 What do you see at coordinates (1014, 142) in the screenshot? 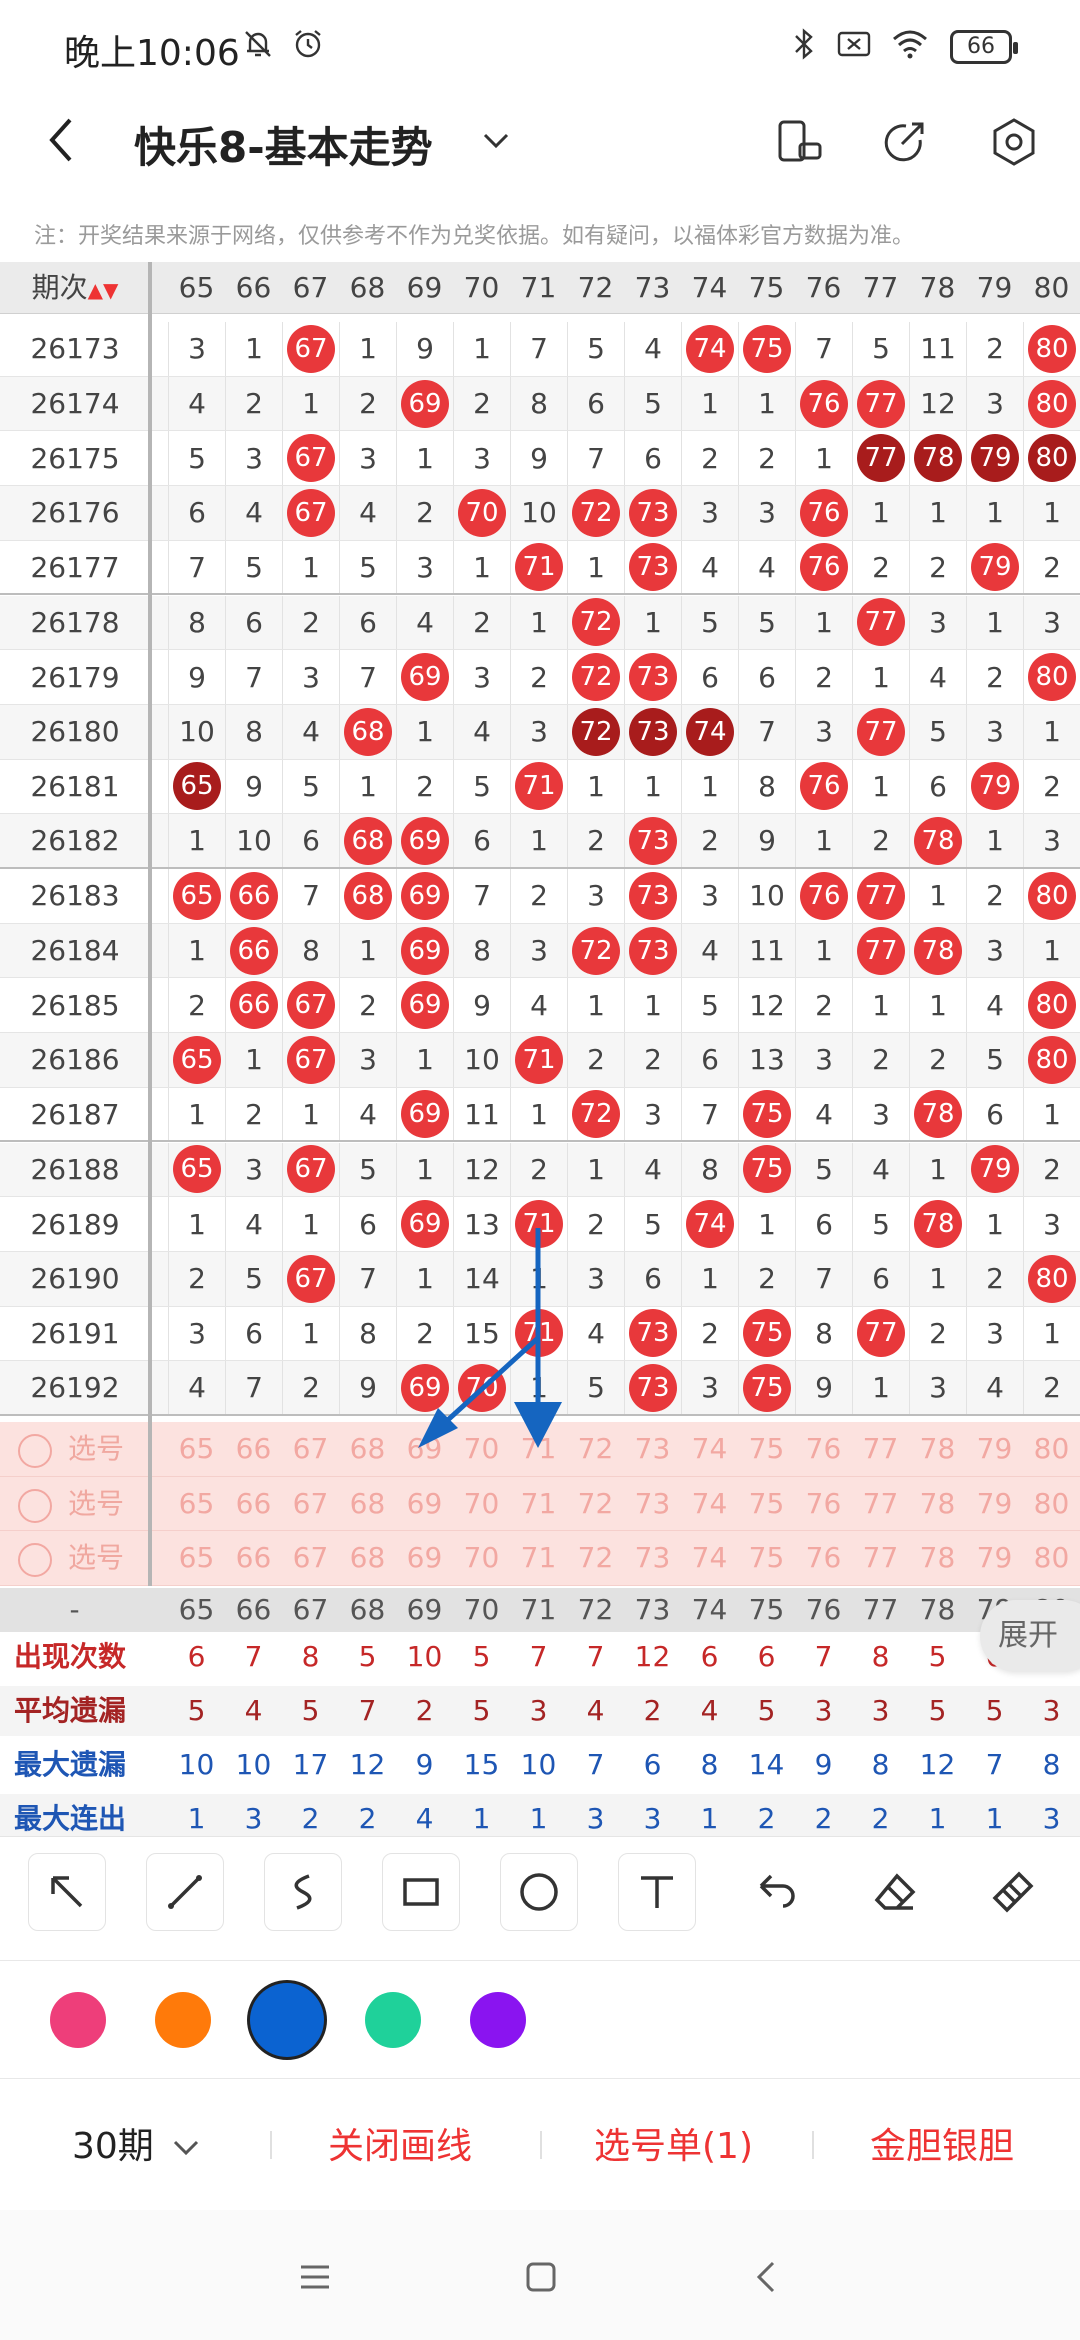
I see `settings-button` at bounding box center [1014, 142].